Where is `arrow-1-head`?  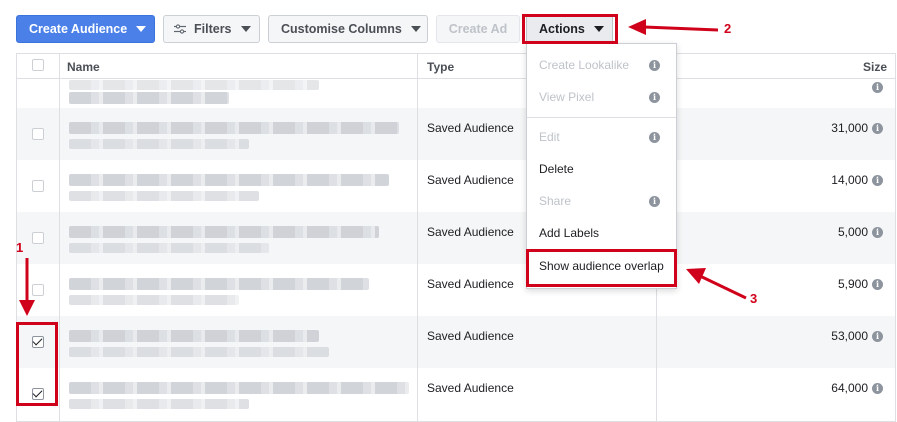
arrow-1-head is located at coordinates (27, 308).